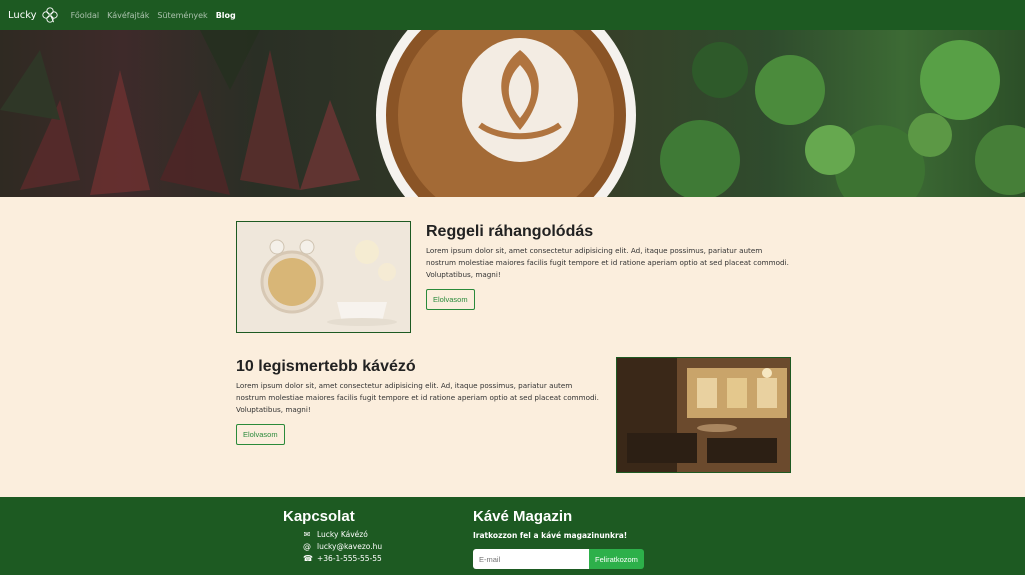  Describe the element at coordinates (22, 15) in the screenshot. I see `brand-name: Lucky` at that location.